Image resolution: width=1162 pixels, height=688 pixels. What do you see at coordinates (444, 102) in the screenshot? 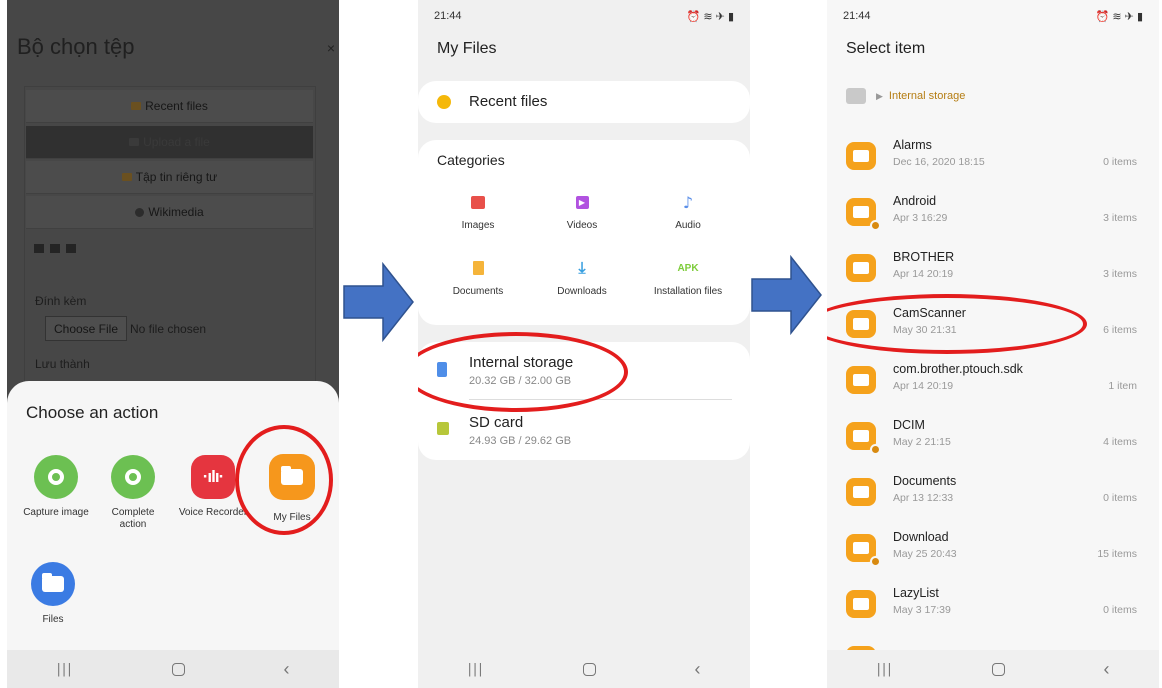
I see `clock-icon` at bounding box center [444, 102].